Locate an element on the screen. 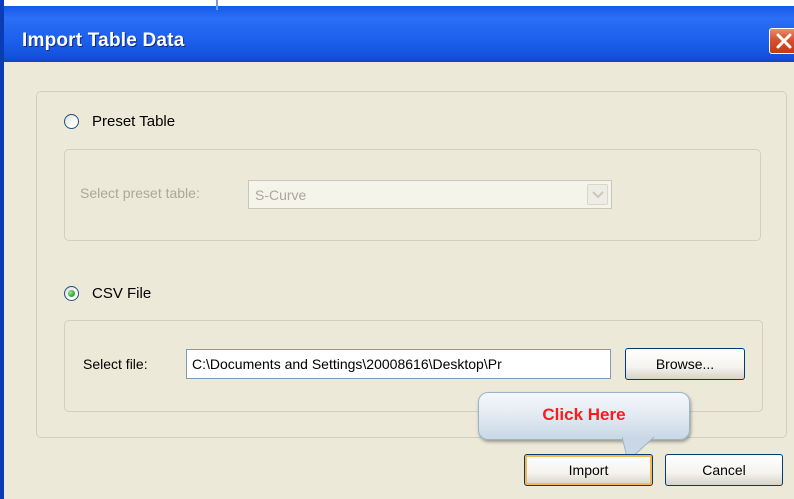  window-title: Import Table Data is located at coordinates (103, 40).